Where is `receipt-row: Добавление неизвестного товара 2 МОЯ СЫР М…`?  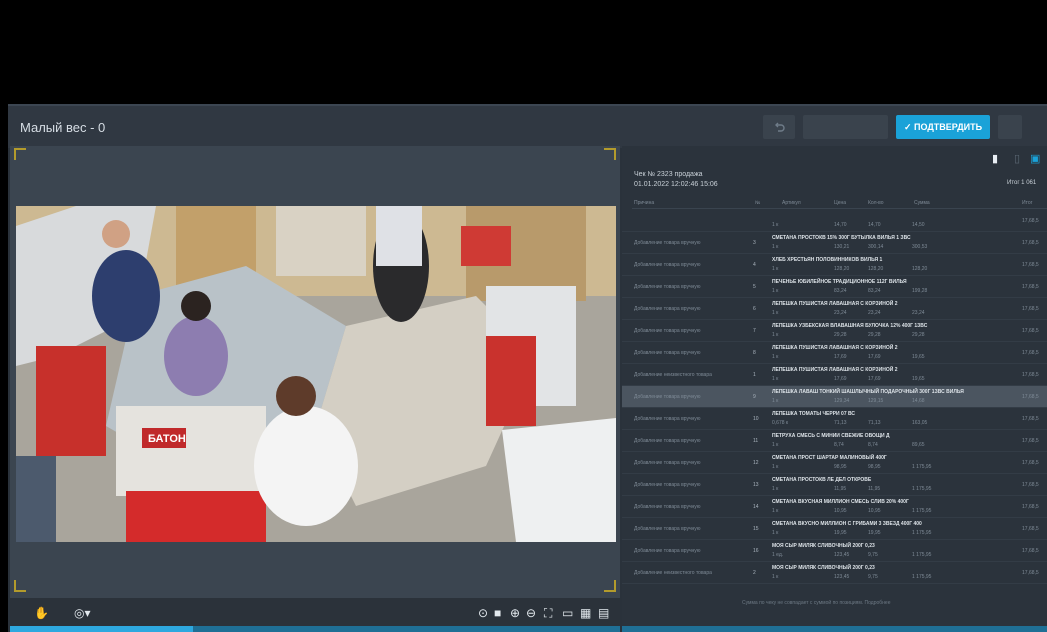
receipt-row: Добавление неизвестного товара 2 МОЯ СЫР М… is located at coordinates (834, 573).